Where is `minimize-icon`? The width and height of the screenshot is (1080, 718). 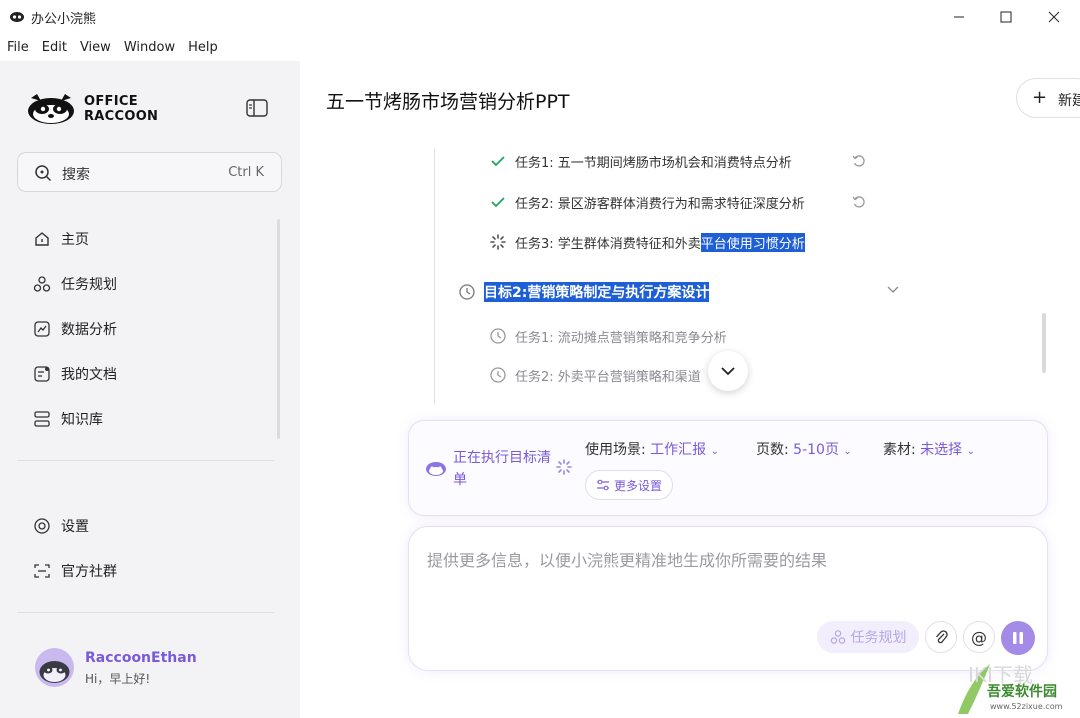 minimize-icon is located at coordinates (959, 16).